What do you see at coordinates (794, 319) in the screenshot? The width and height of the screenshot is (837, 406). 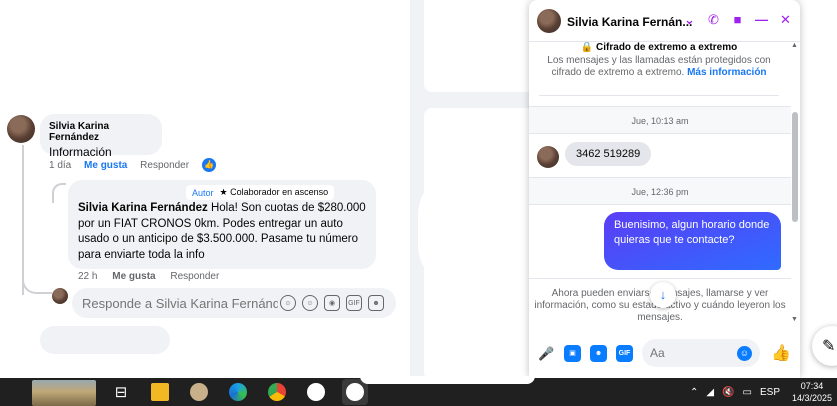 I see `scroll-down-arrow: ▼` at bounding box center [794, 319].